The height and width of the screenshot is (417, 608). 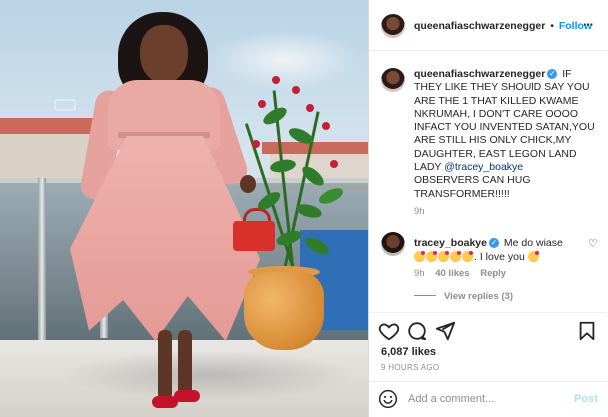 What do you see at coordinates (588, 24) in the screenshot?
I see `more-options-button: ···` at bounding box center [588, 24].